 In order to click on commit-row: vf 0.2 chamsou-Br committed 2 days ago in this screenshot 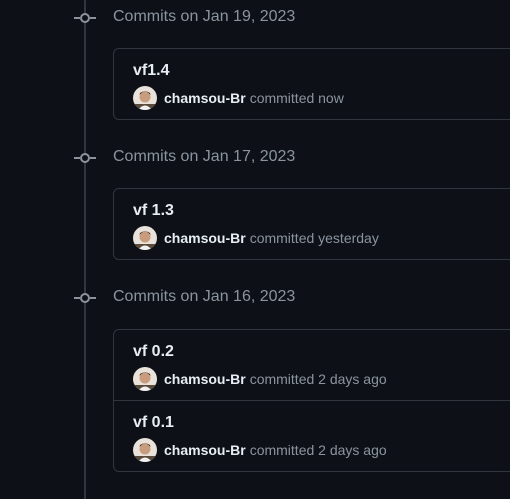, I will do `click(312, 365)`.